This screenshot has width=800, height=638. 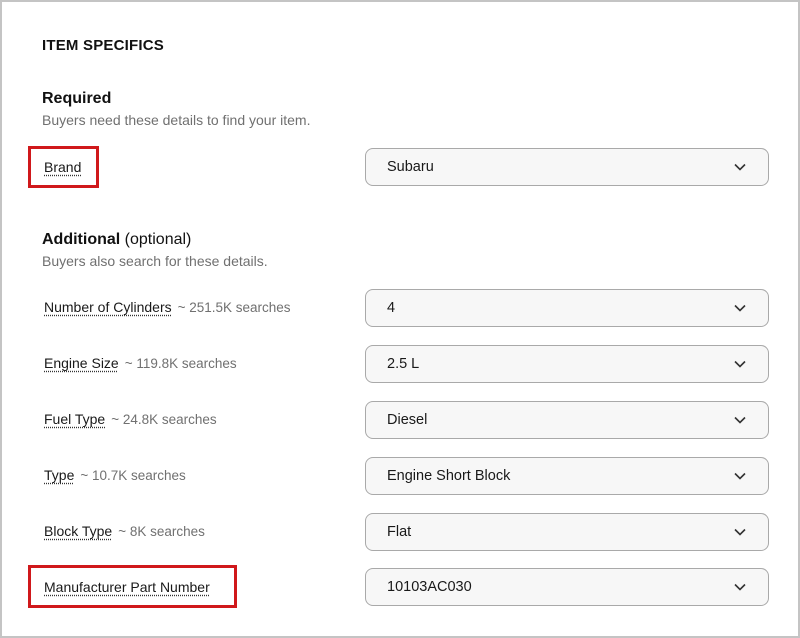 I want to click on manufacturer-part-number-label: Manufacturer Part Number, so click(x=127, y=587).